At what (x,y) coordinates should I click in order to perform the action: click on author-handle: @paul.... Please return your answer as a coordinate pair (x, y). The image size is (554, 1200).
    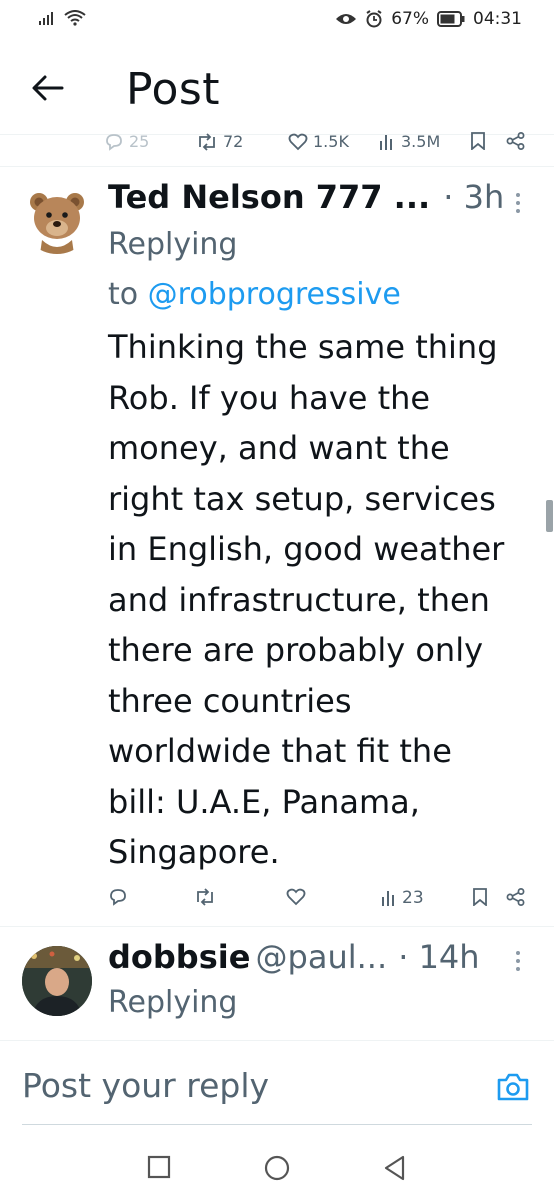
    Looking at the image, I should click on (322, 957).